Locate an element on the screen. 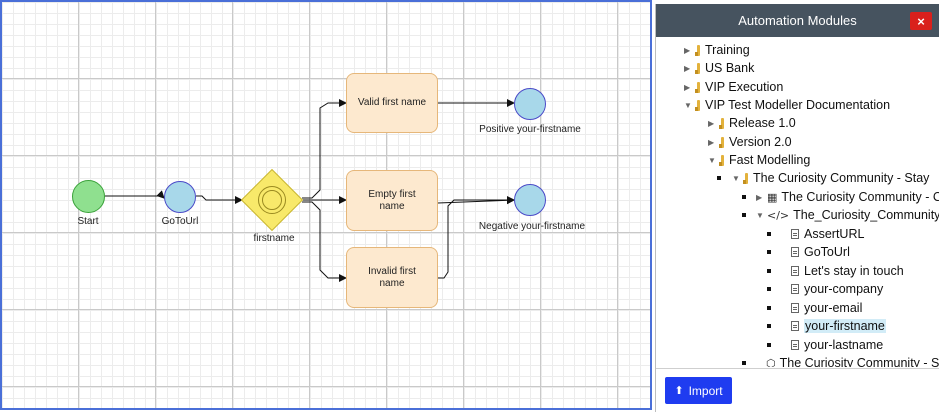 The image size is (939, 414). tree-item-label: Let's stay in touch is located at coordinates (854, 271).